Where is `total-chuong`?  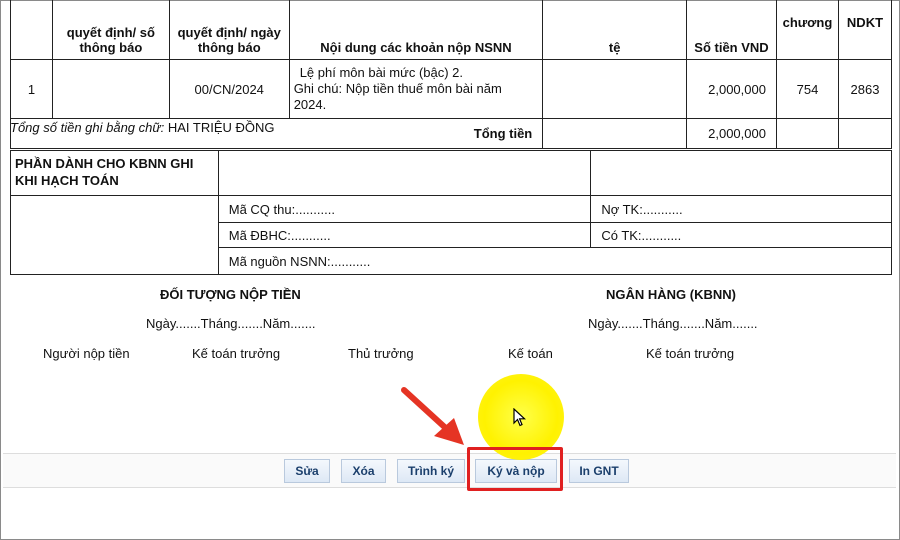
total-chuong is located at coordinates (807, 133).